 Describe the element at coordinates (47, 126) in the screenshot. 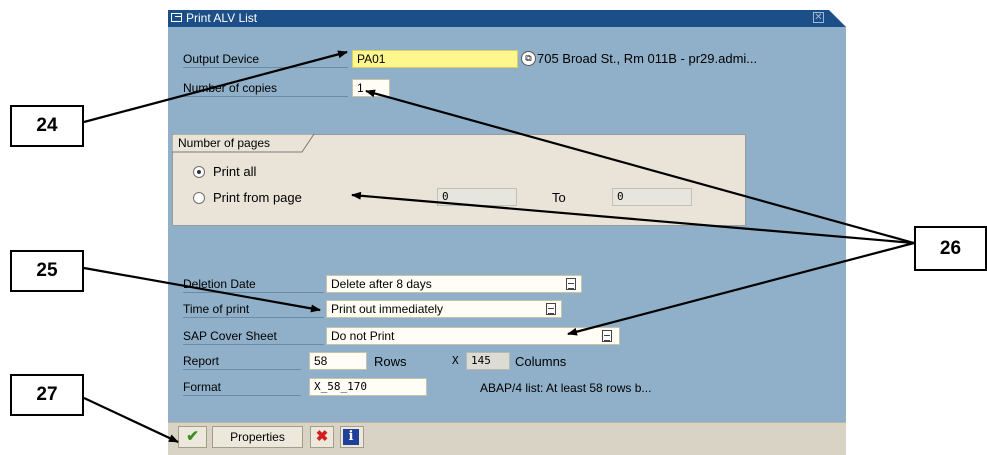

I see `callout-24: 24` at that location.